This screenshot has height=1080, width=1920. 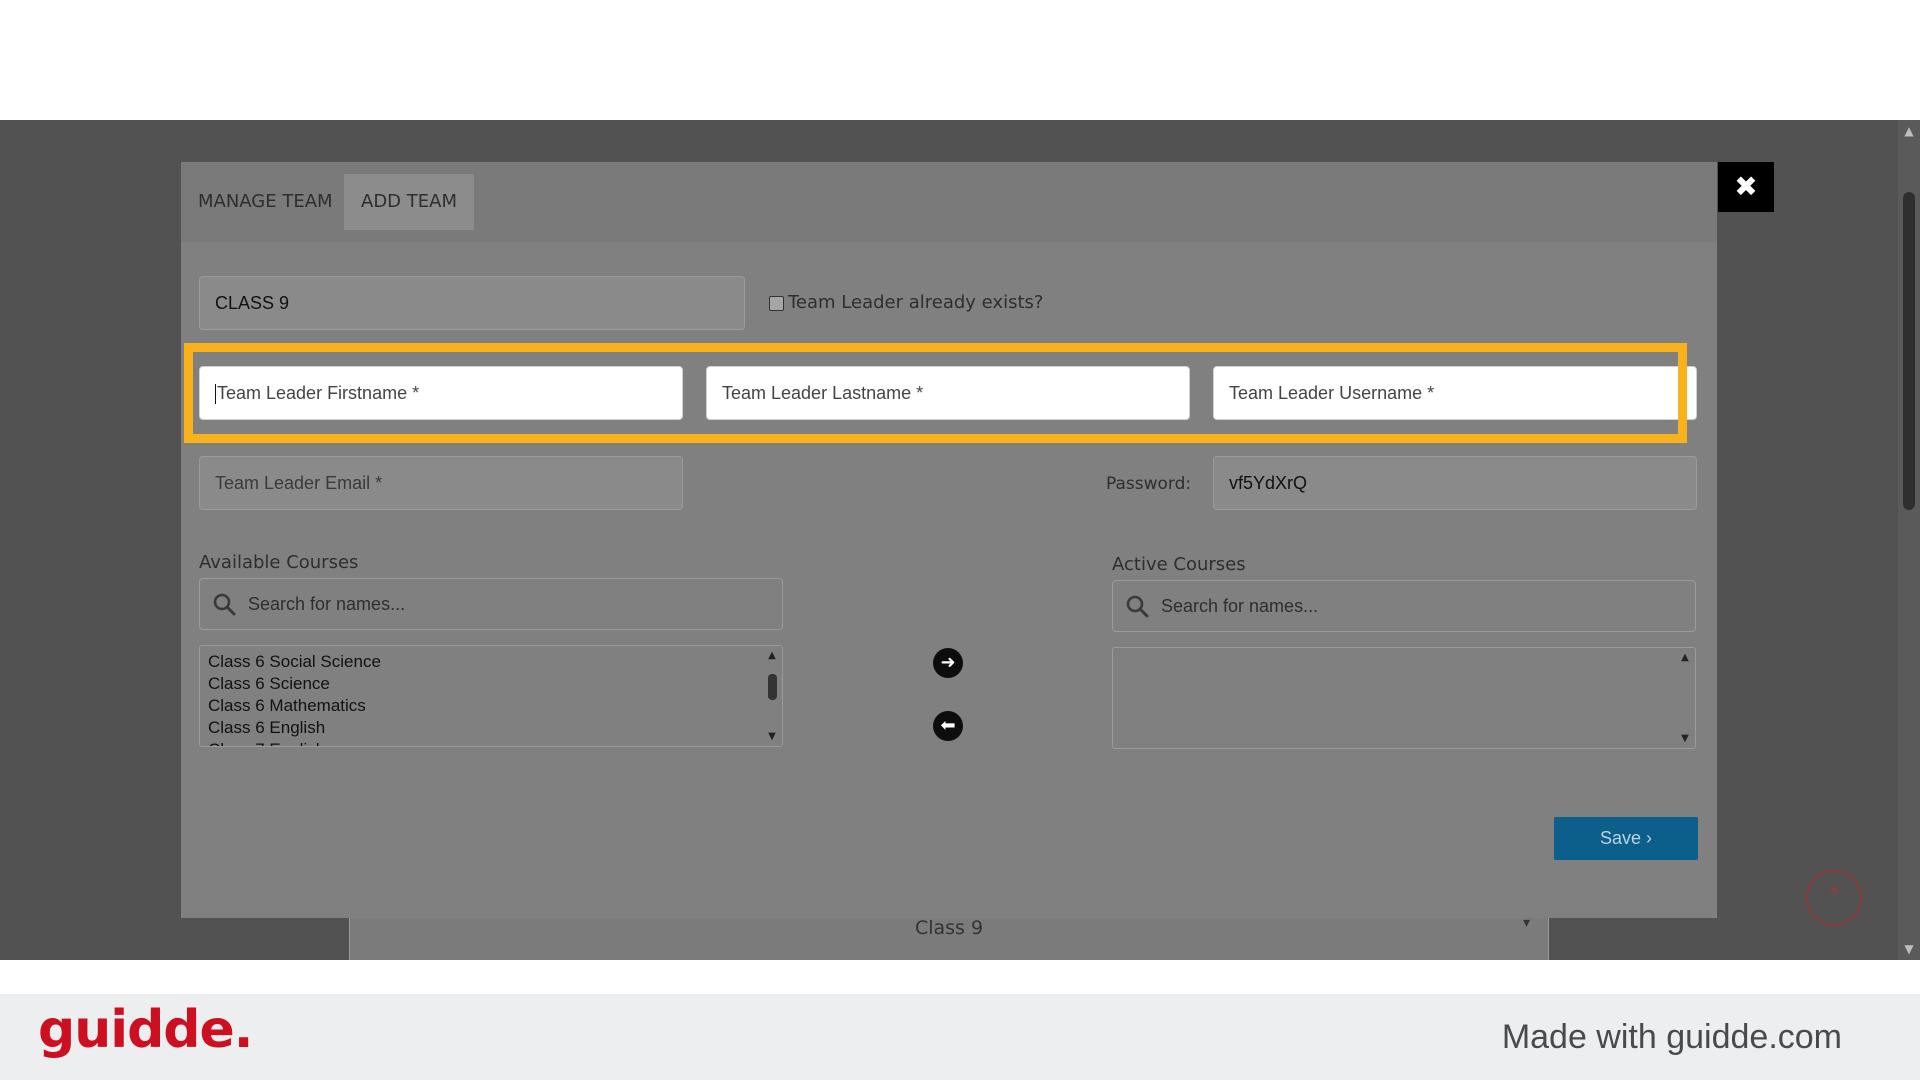 What do you see at coordinates (409, 202) in the screenshot?
I see `tab-add-team: ADD TEAM` at bounding box center [409, 202].